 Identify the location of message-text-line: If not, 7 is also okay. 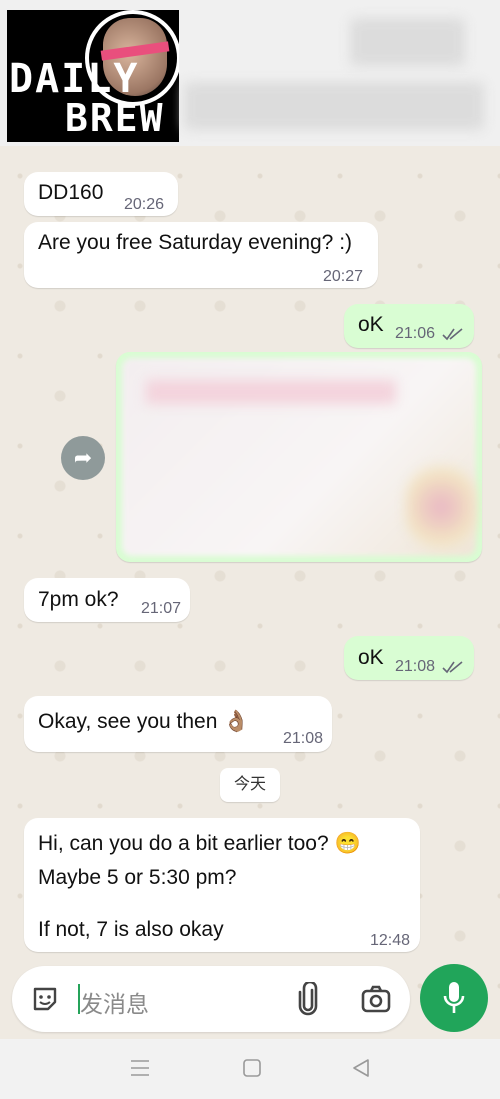
(131, 929).